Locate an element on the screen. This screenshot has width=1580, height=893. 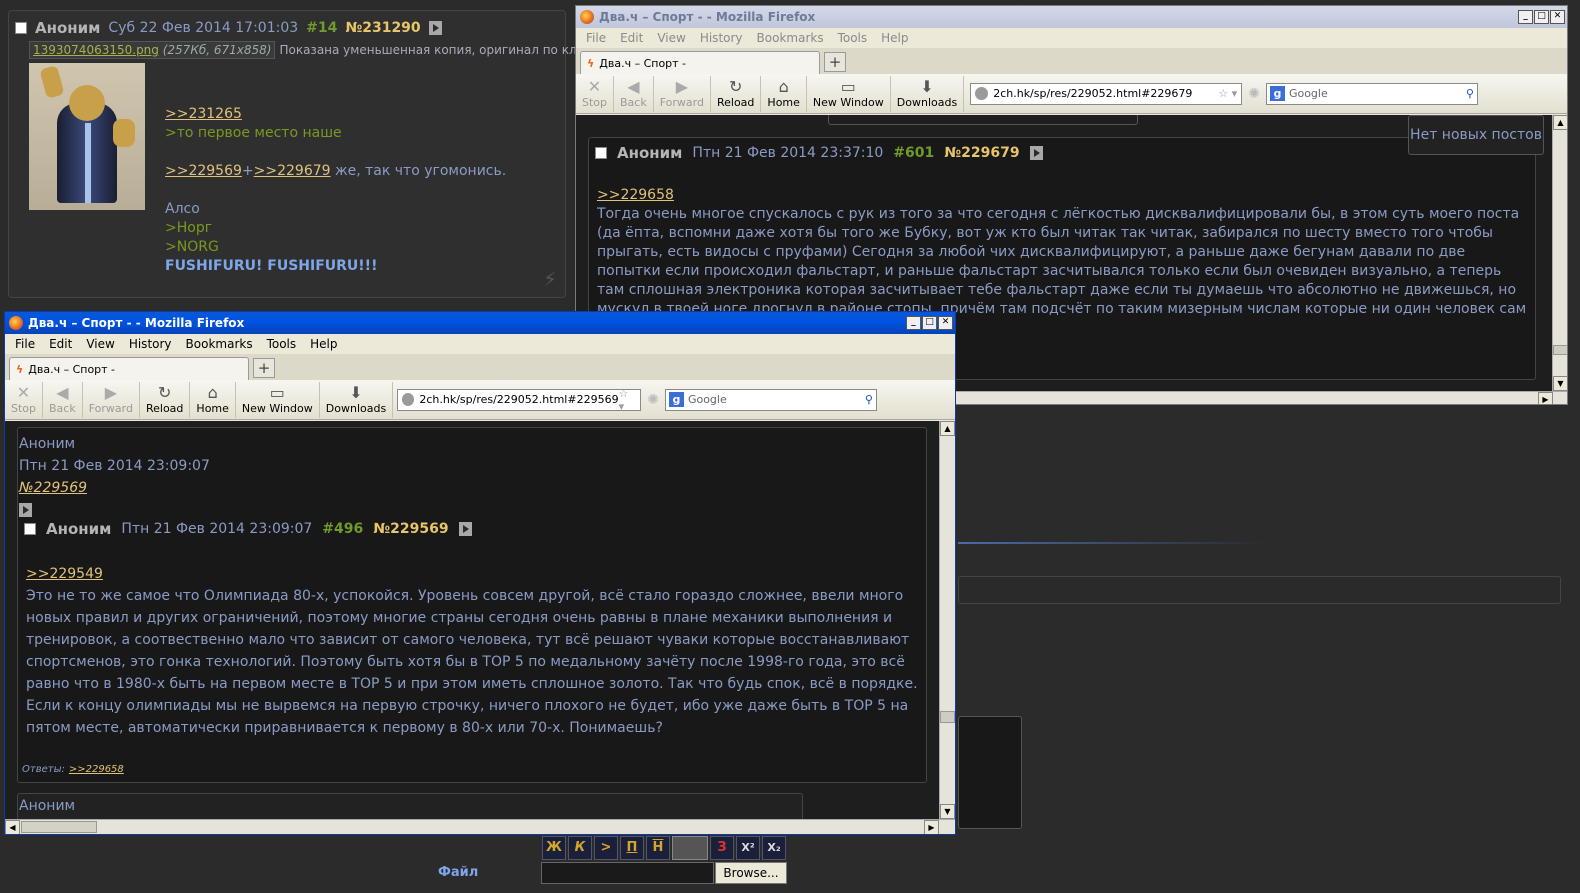
post-number: №229679 is located at coordinates (981, 153).